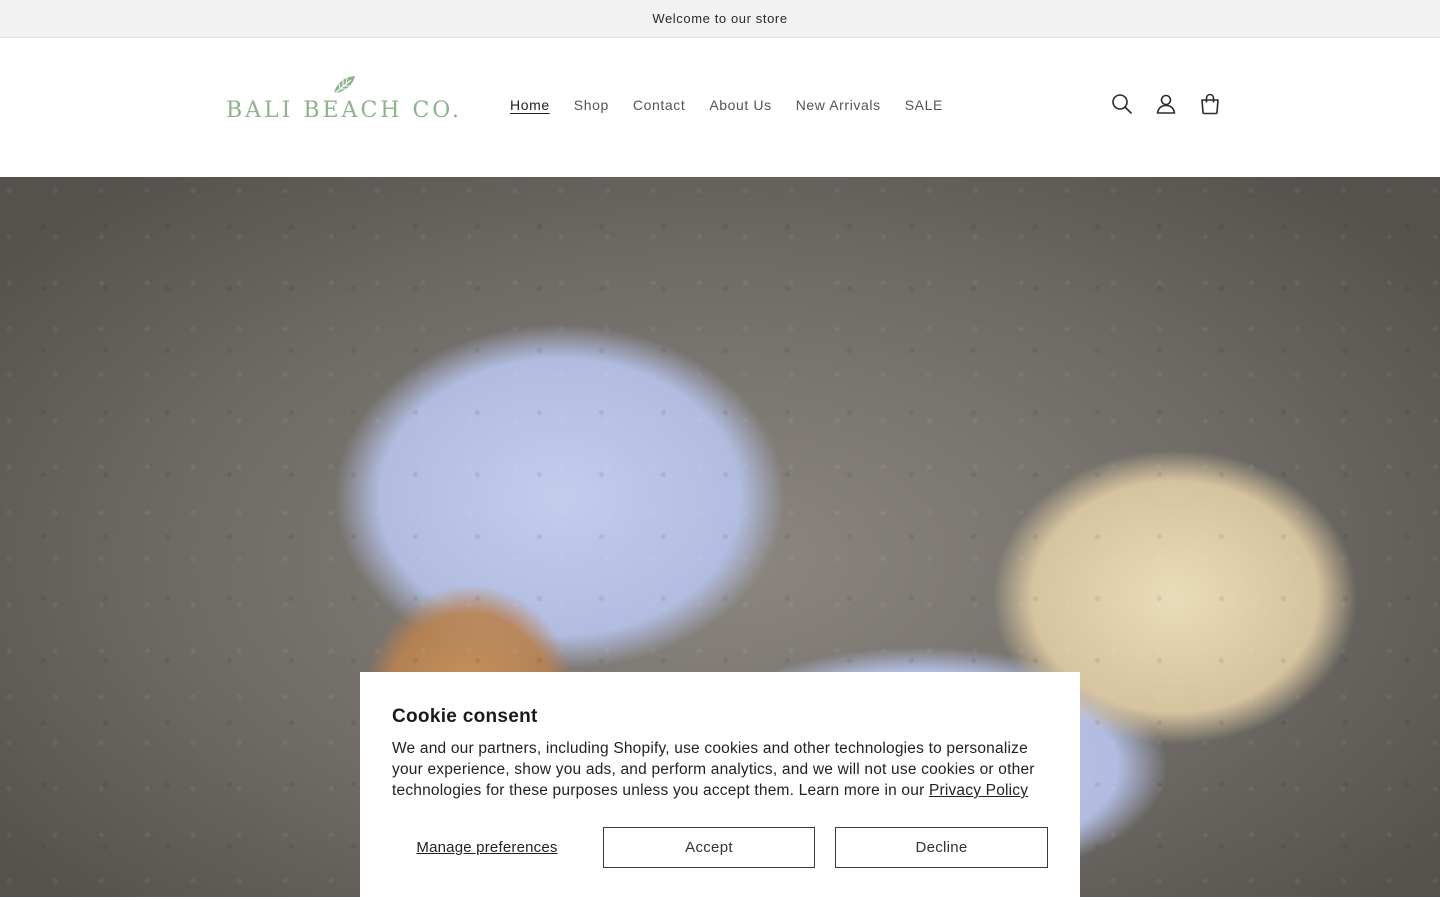 The image size is (1440, 900). I want to click on manage-preferences-link: Manage preferences, so click(487, 847).